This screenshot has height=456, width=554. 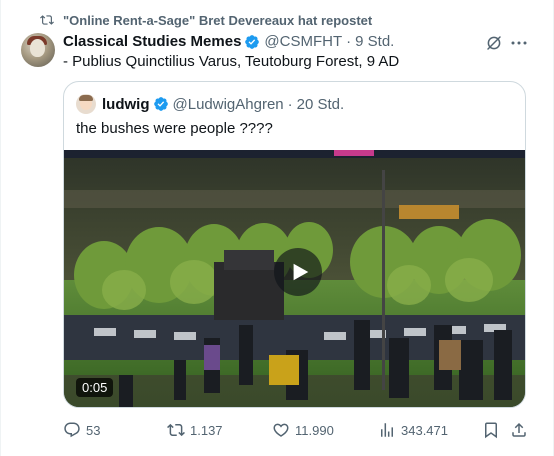 I want to click on grok-icon, so click(x=494, y=43).